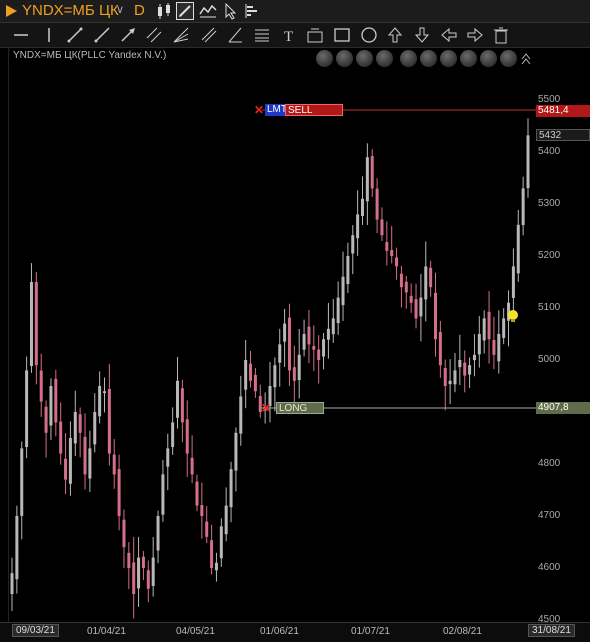 This screenshot has height=642, width=590. I want to click on alert-bulb-icon, so click(513, 316).